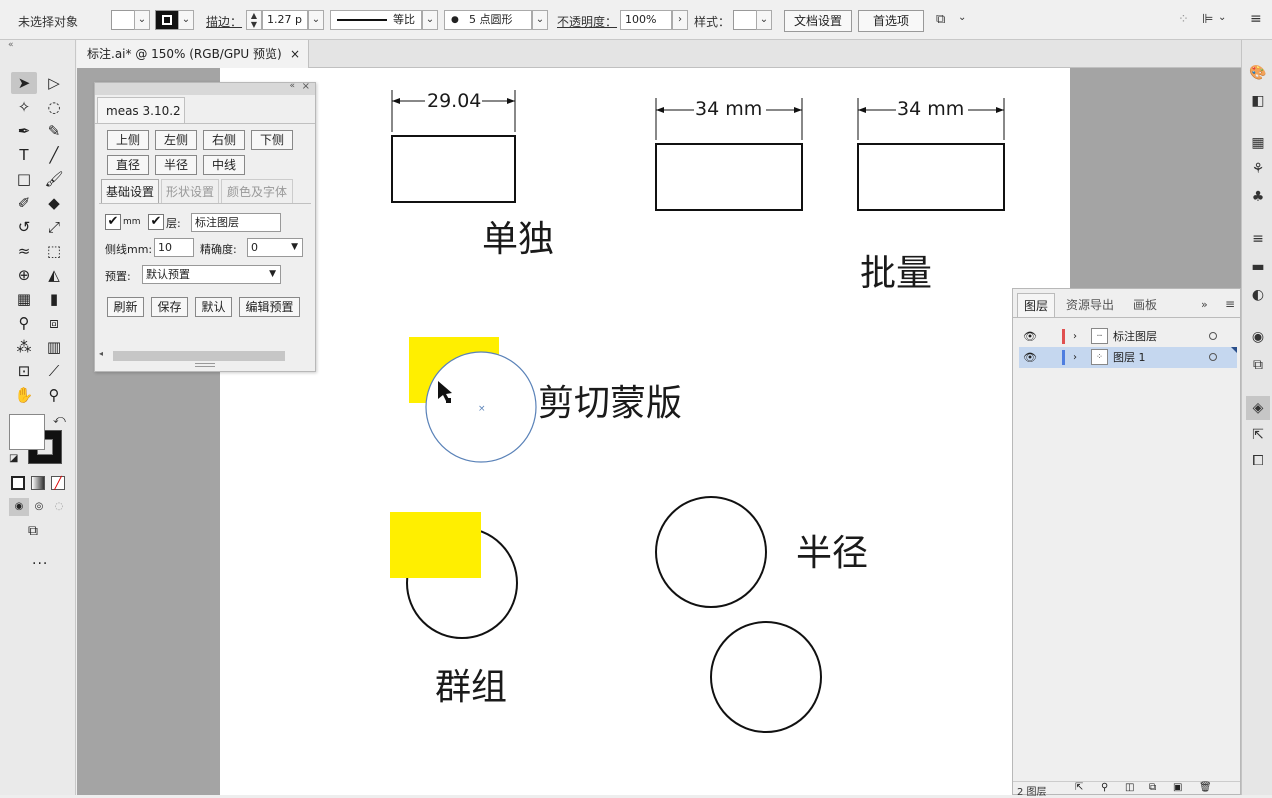 The image size is (1272, 798). Describe the element at coordinates (1036, 305) in the screenshot. I see `tab-layers: 图层` at that location.